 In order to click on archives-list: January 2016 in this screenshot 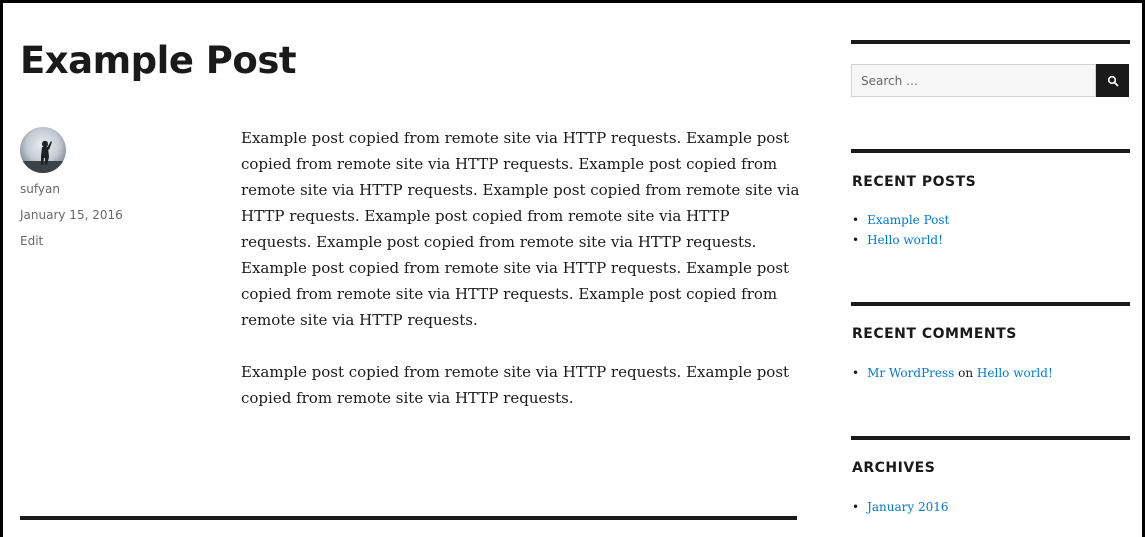, I will do `click(900, 507)`.